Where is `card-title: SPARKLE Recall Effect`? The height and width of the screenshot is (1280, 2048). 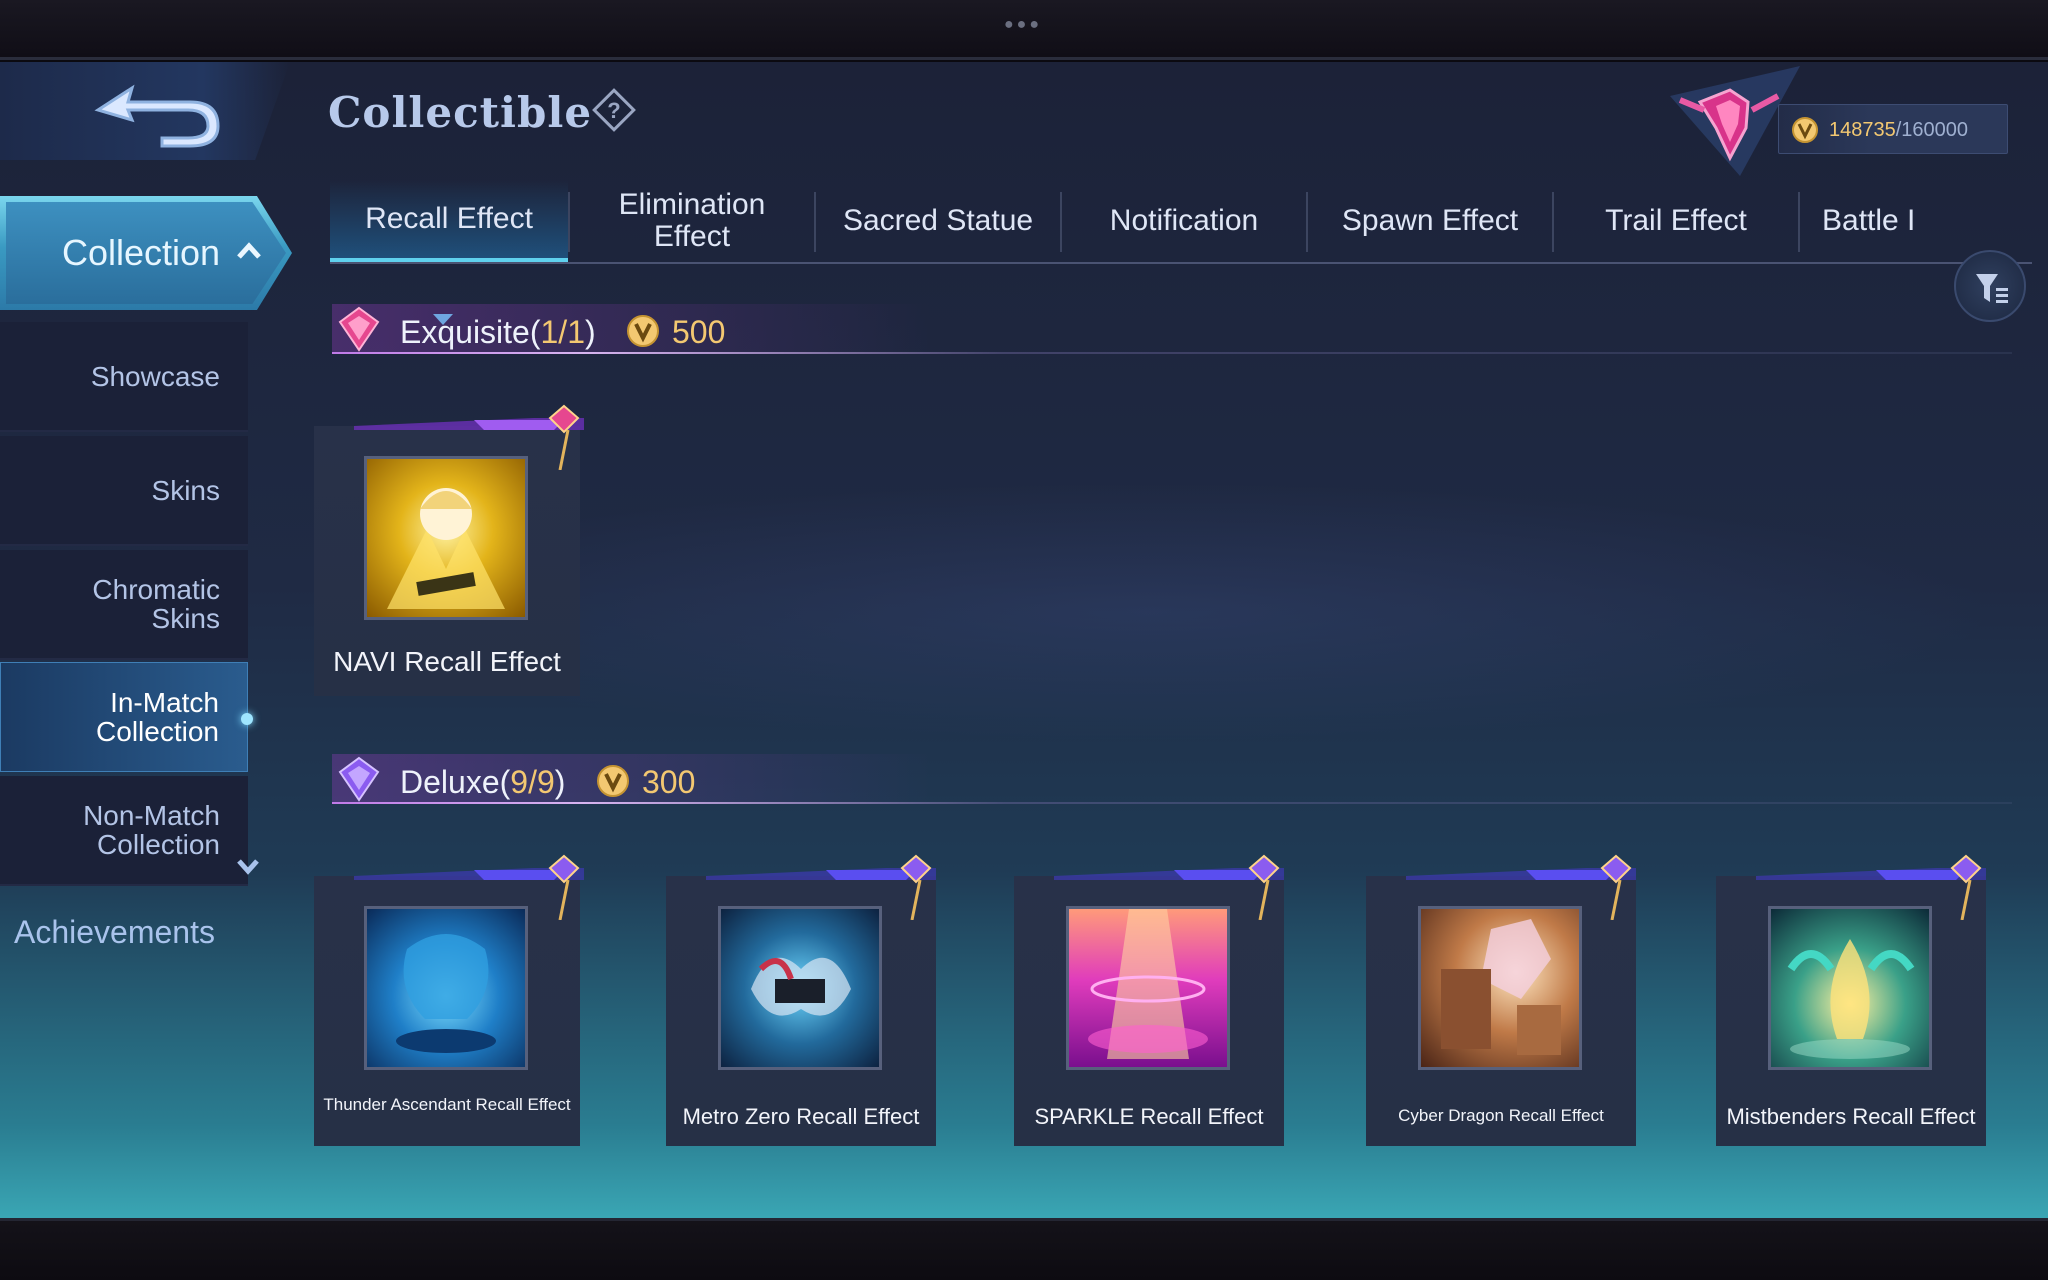
card-title: SPARKLE Recall Effect is located at coordinates (1149, 1116).